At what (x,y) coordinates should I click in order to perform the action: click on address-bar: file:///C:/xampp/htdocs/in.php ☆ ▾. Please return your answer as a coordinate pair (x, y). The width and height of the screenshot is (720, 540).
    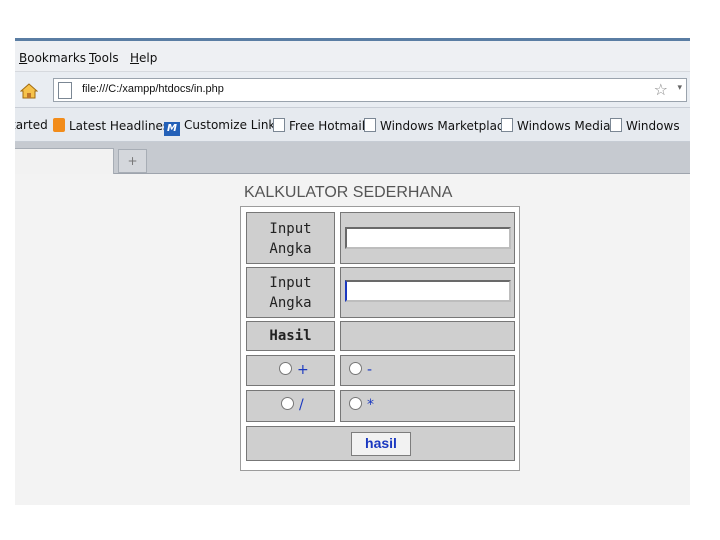
    Looking at the image, I should click on (370, 90).